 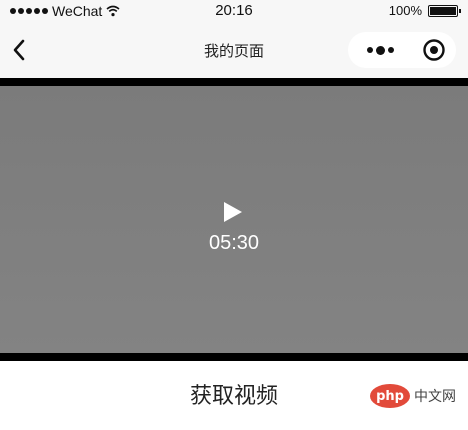 What do you see at coordinates (424, 10) in the screenshot?
I see `status-right: 100%` at bounding box center [424, 10].